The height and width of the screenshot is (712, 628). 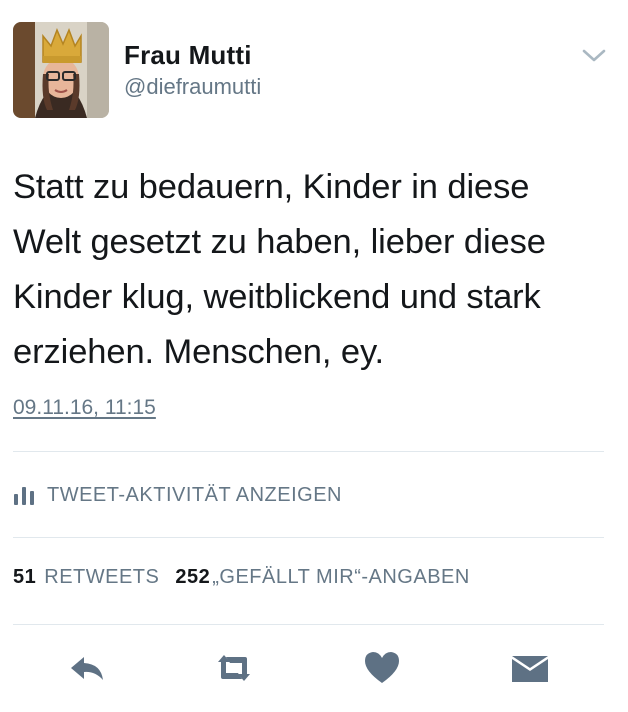 I want to click on tweet-line: Welt gesetzt zu haben, lieber diese, so click(x=279, y=242).